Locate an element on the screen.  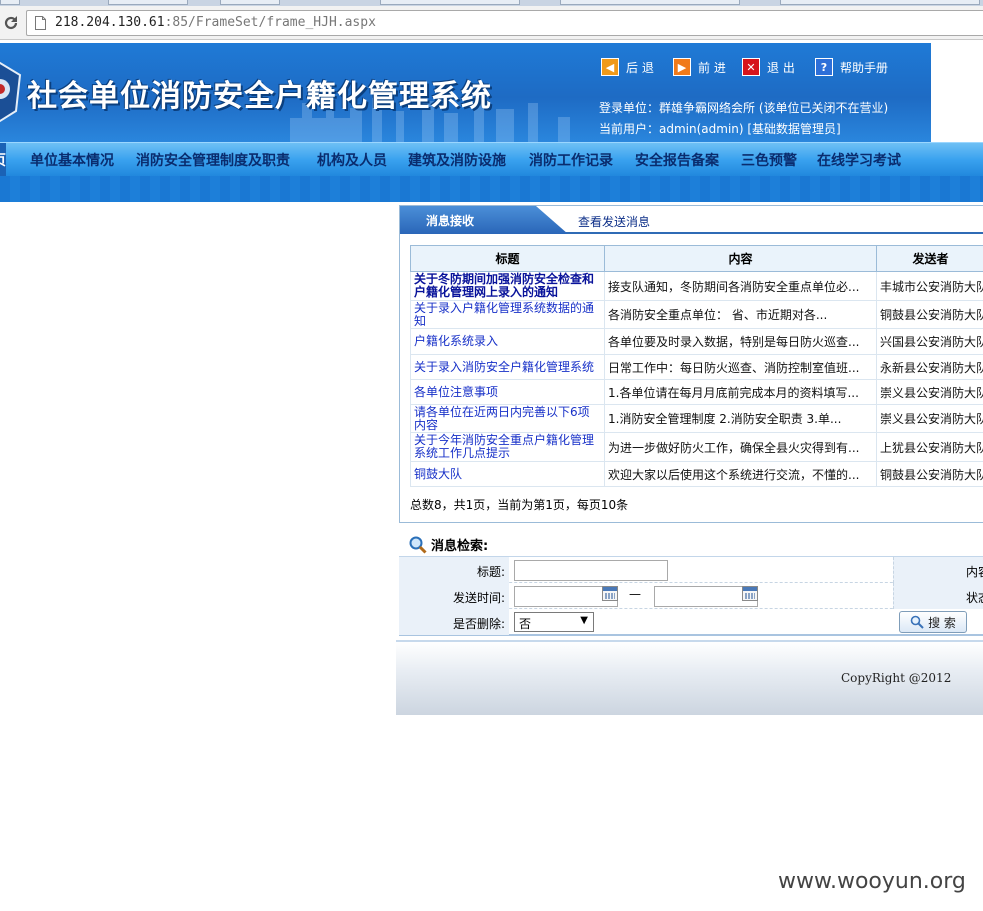
message-sender: 兴国县公安消防大队 is located at coordinates (929, 341).